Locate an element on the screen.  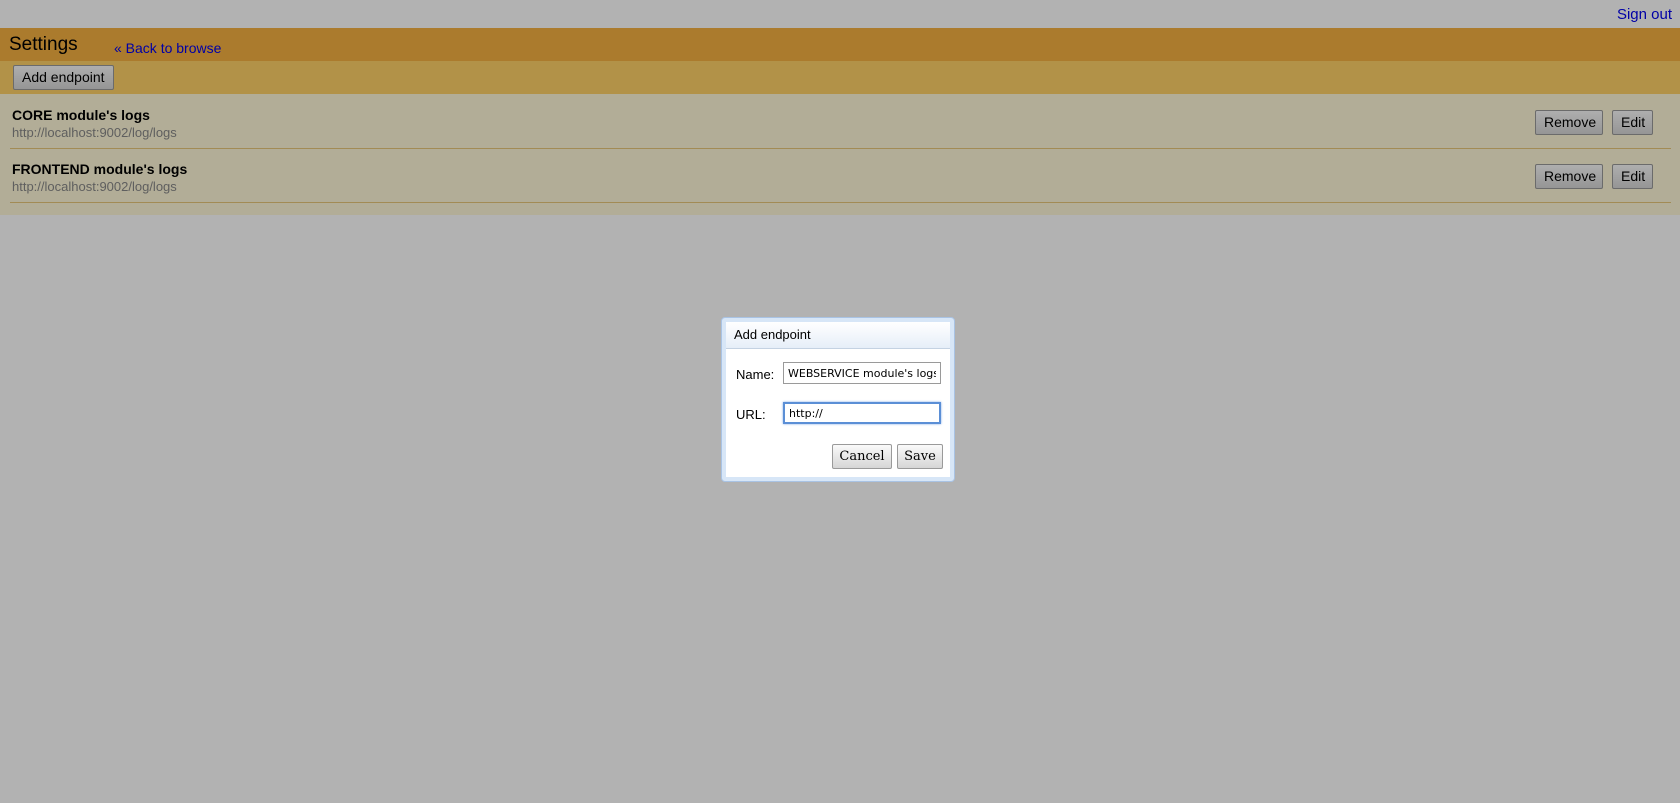
dialog-body: Add endpoint Name: URL: Cancel Save is located at coordinates (838, 399).